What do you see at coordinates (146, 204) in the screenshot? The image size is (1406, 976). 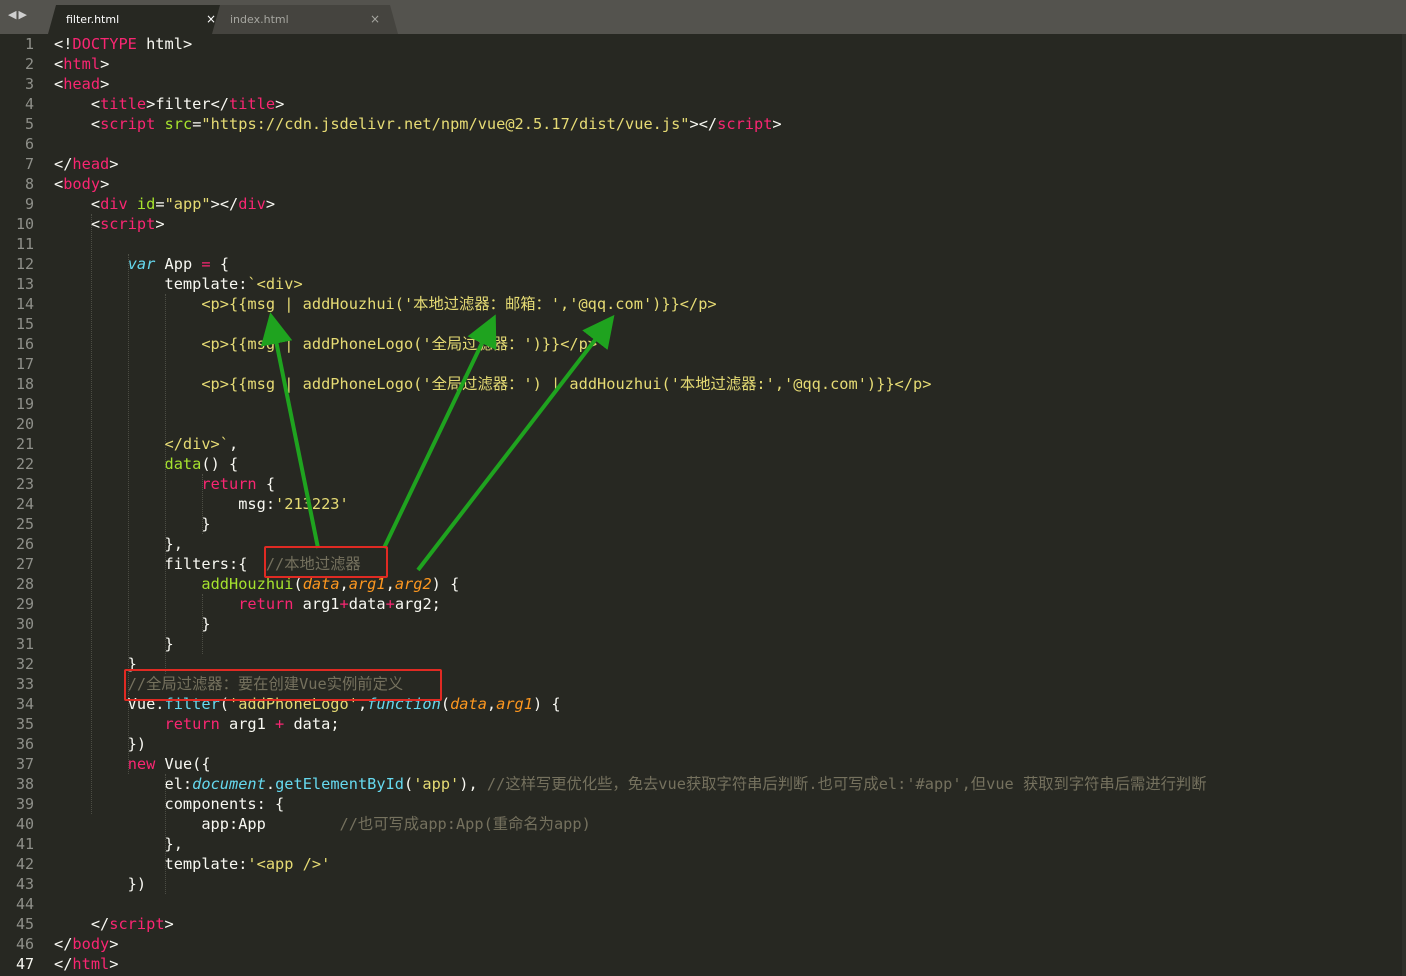 I see `code-token: id` at bounding box center [146, 204].